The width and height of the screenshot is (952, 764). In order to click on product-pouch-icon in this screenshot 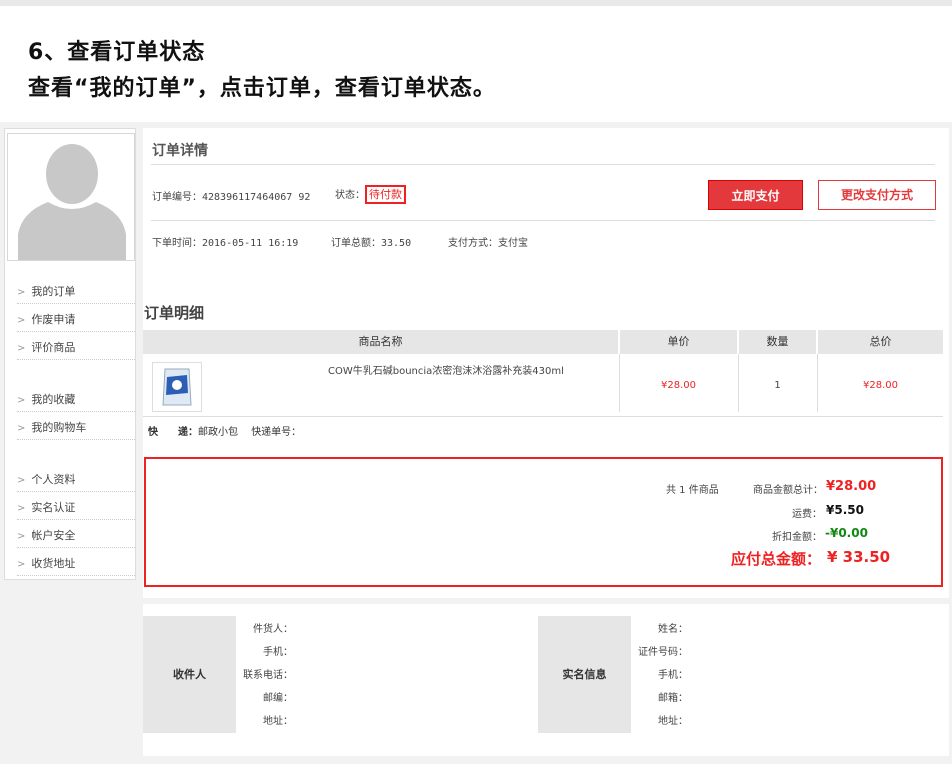, I will do `click(177, 387)`.